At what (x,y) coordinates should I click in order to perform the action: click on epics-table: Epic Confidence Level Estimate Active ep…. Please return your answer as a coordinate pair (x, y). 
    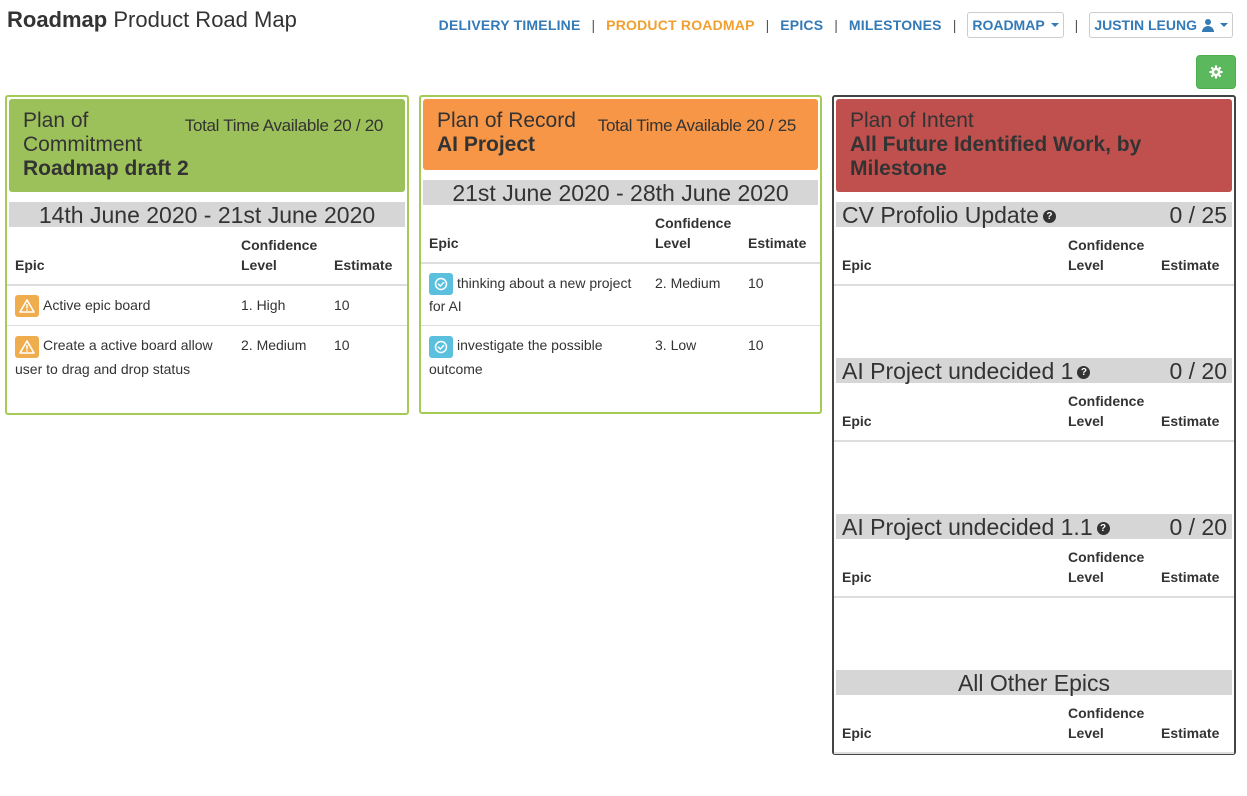
    Looking at the image, I should click on (207, 307).